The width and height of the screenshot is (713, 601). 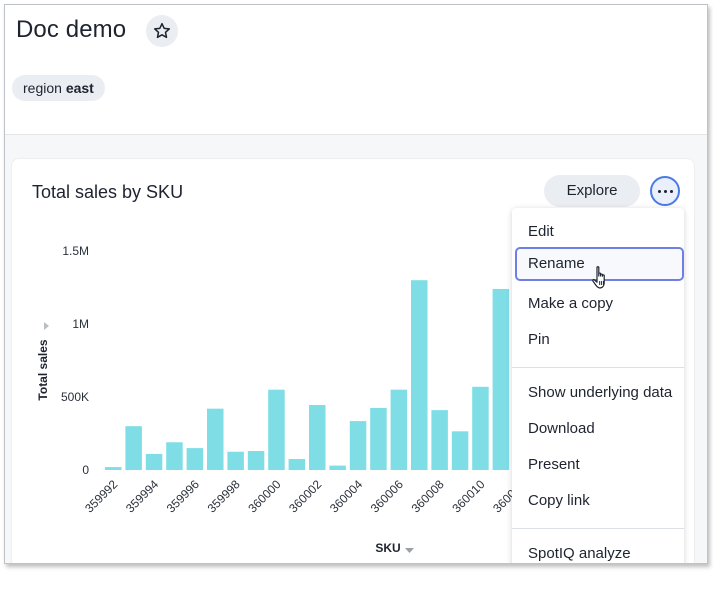 What do you see at coordinates (409, 550) in the screenshot?
I see `sort-down-icon` at bounding box center [409, 550].